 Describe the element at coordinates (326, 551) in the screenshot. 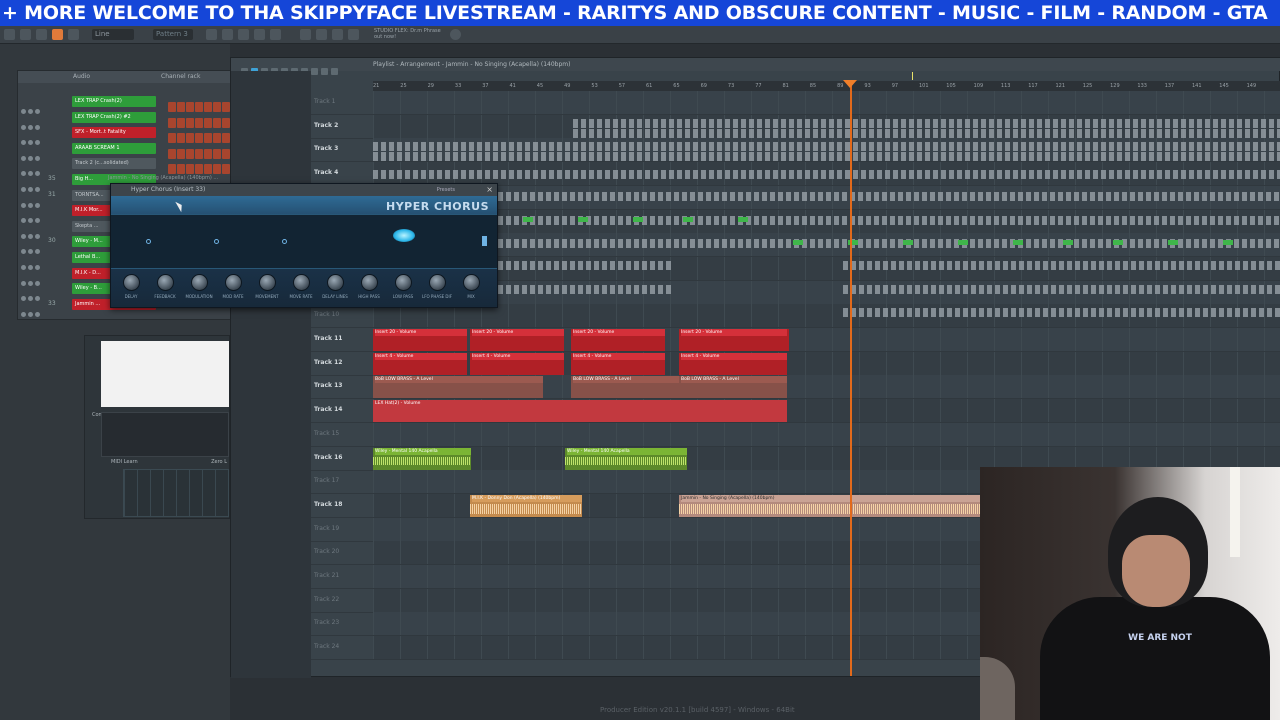

I see `track-label: Track 20` at that location.